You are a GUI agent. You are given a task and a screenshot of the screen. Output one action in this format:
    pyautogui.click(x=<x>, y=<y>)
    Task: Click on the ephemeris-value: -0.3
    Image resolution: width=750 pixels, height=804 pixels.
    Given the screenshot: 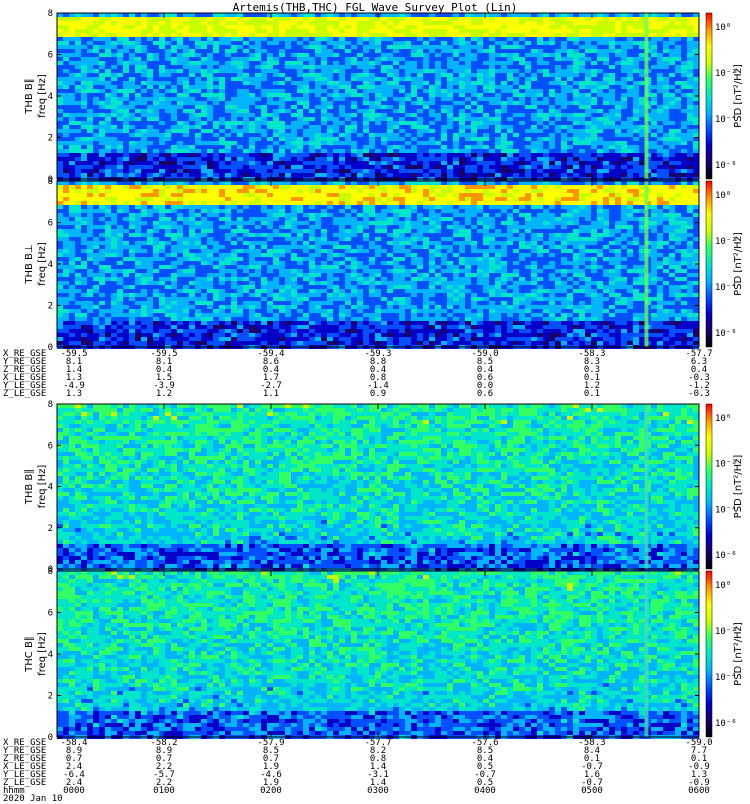 What is the action you would take?
    pyautogui.click(x=699, y=394)
    